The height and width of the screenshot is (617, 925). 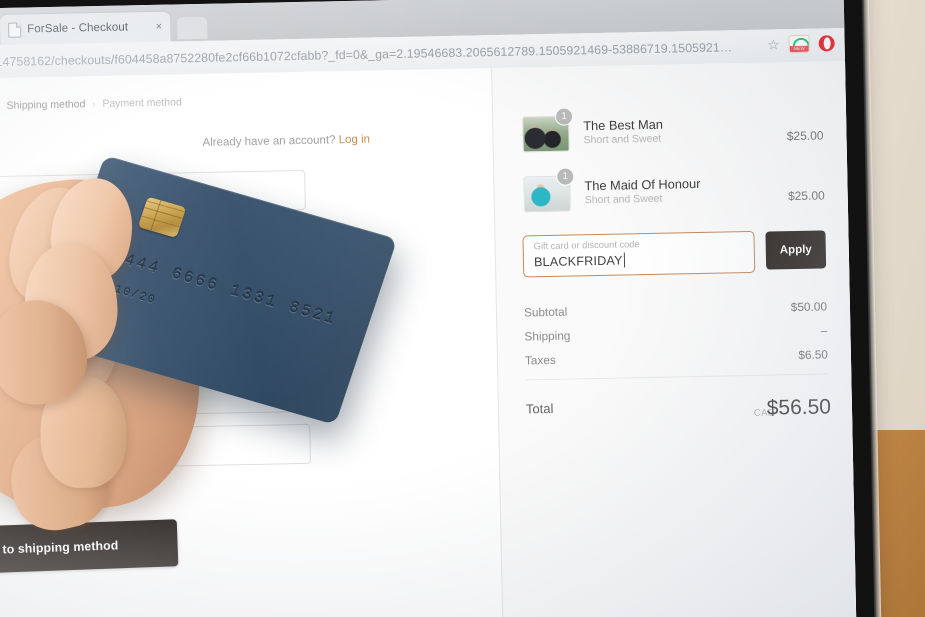 I want to click on total-value: $56.50, so click(x=799, y=407).